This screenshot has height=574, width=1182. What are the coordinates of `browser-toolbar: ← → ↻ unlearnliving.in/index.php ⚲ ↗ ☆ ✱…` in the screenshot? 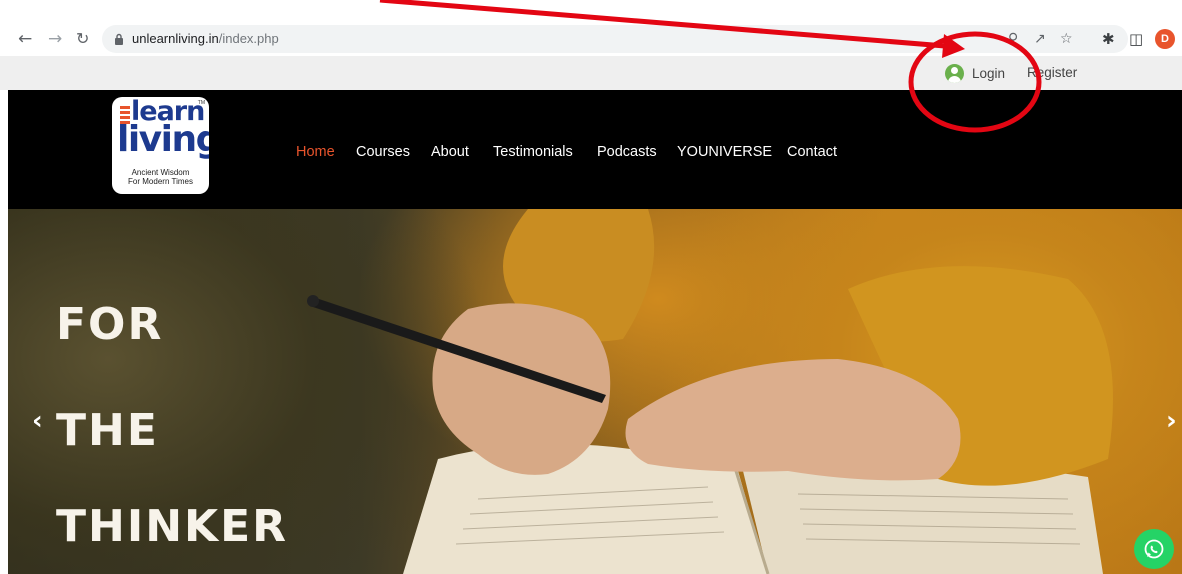 It's located at (591, 39).